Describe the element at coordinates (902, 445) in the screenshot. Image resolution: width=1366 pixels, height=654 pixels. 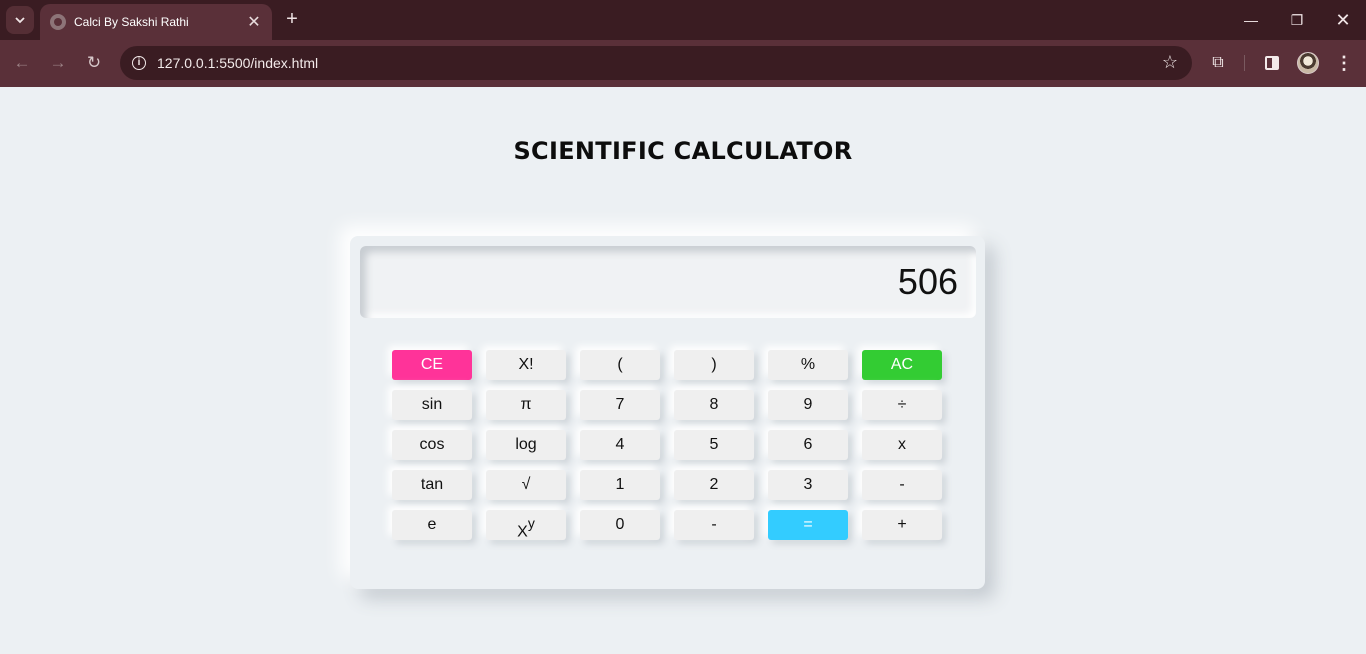
I see `multiply-button: x` at that location.